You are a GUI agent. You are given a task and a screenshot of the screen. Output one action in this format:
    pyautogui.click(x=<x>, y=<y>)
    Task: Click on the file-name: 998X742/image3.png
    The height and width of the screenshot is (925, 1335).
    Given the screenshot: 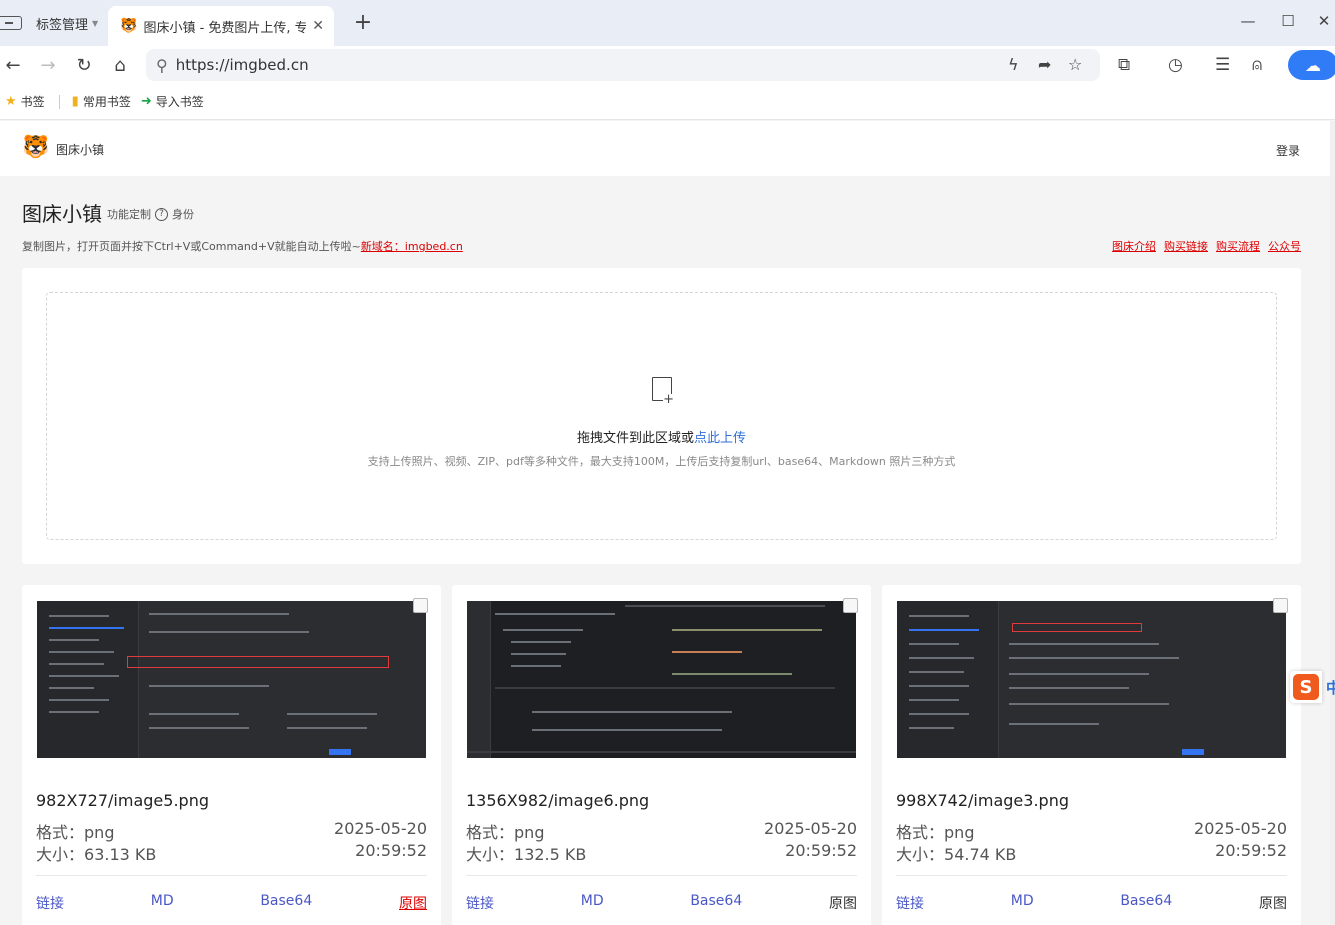 What is the action you would take?
    pyautogui.click(x=982, y=800)
    